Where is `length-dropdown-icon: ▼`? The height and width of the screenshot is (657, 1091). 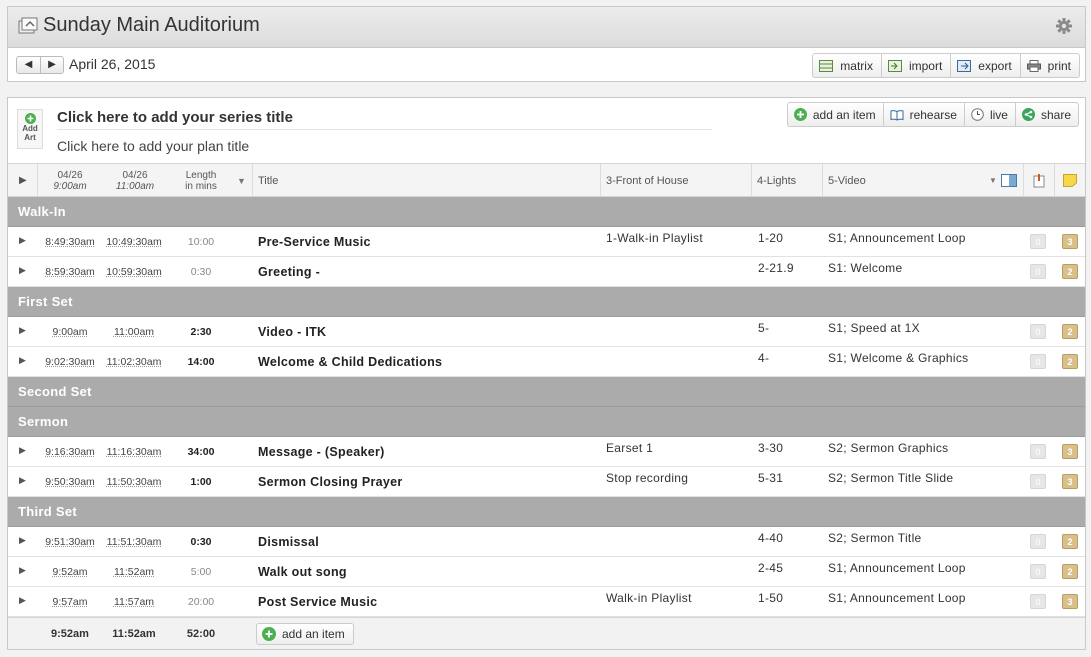
length-dropdown-icon: ▼ is located at coordinates (241, 180).